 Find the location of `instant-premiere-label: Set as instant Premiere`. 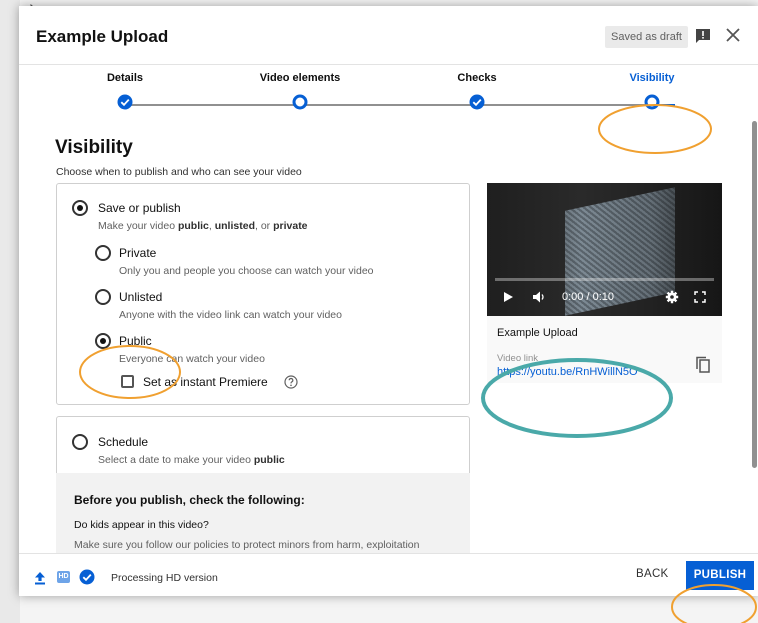

instant-premiere-label: Set as instant Premiere is located at coordinates (205, 382).